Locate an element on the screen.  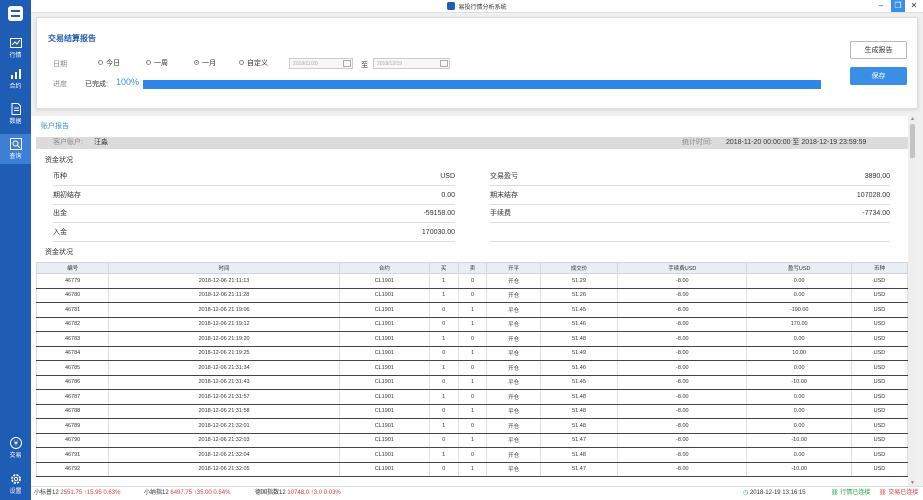
table-cell: -10.00 is located at coordinates (799, 382).